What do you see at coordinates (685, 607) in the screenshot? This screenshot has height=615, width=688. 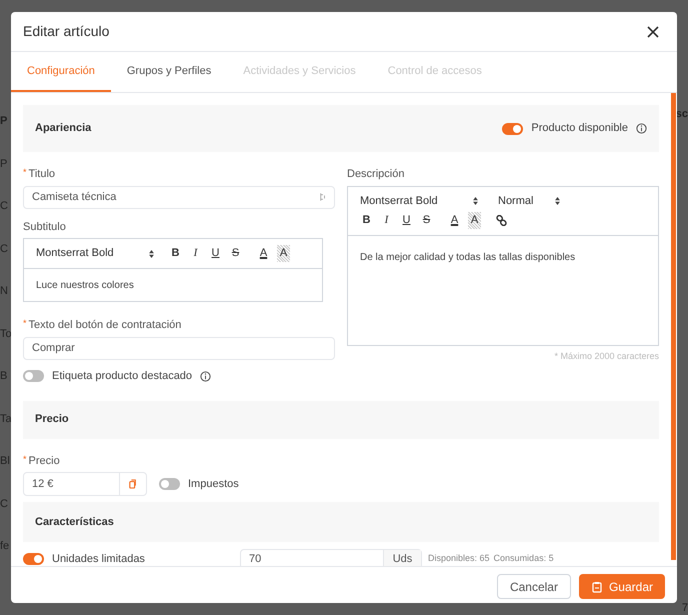 I see `background-text: 7` at bounding box center [685, 607].